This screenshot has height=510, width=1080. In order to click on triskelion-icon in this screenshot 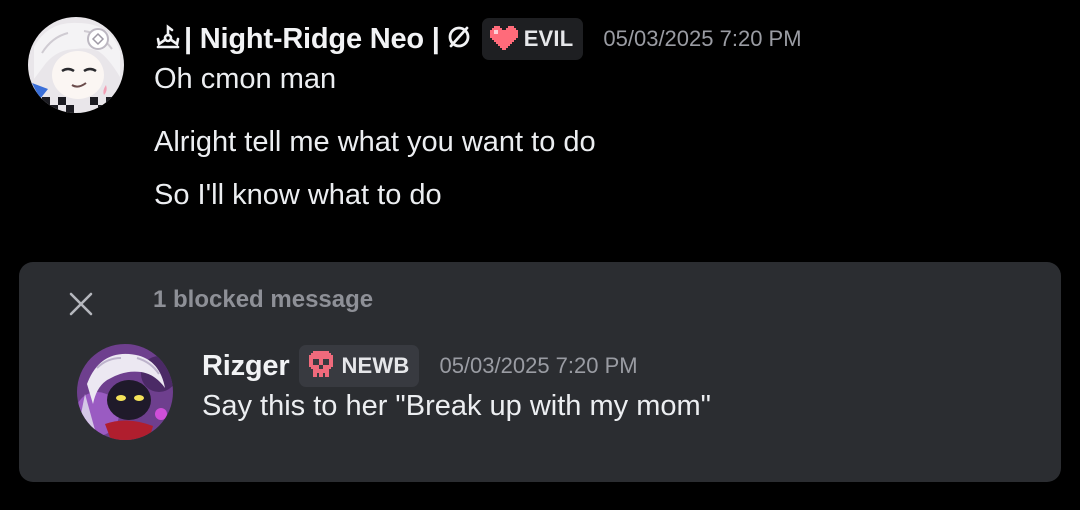, I will do `click(169, 39)`.